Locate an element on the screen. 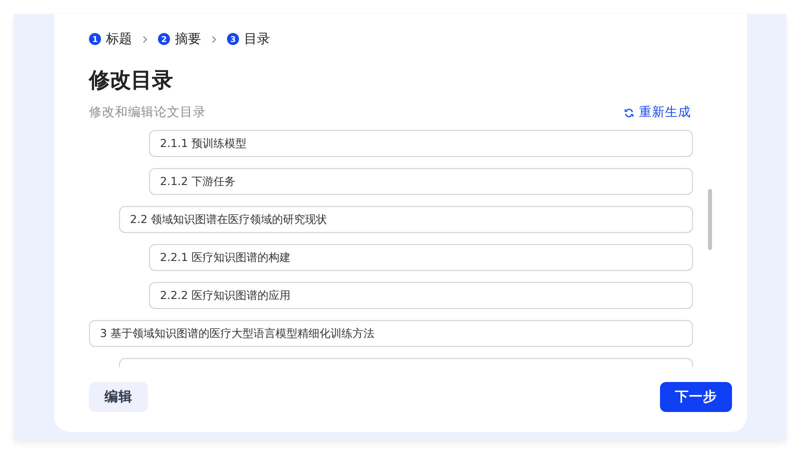 The image size is (800, 456). step-number: 3 is located at coordinates (233, 39).